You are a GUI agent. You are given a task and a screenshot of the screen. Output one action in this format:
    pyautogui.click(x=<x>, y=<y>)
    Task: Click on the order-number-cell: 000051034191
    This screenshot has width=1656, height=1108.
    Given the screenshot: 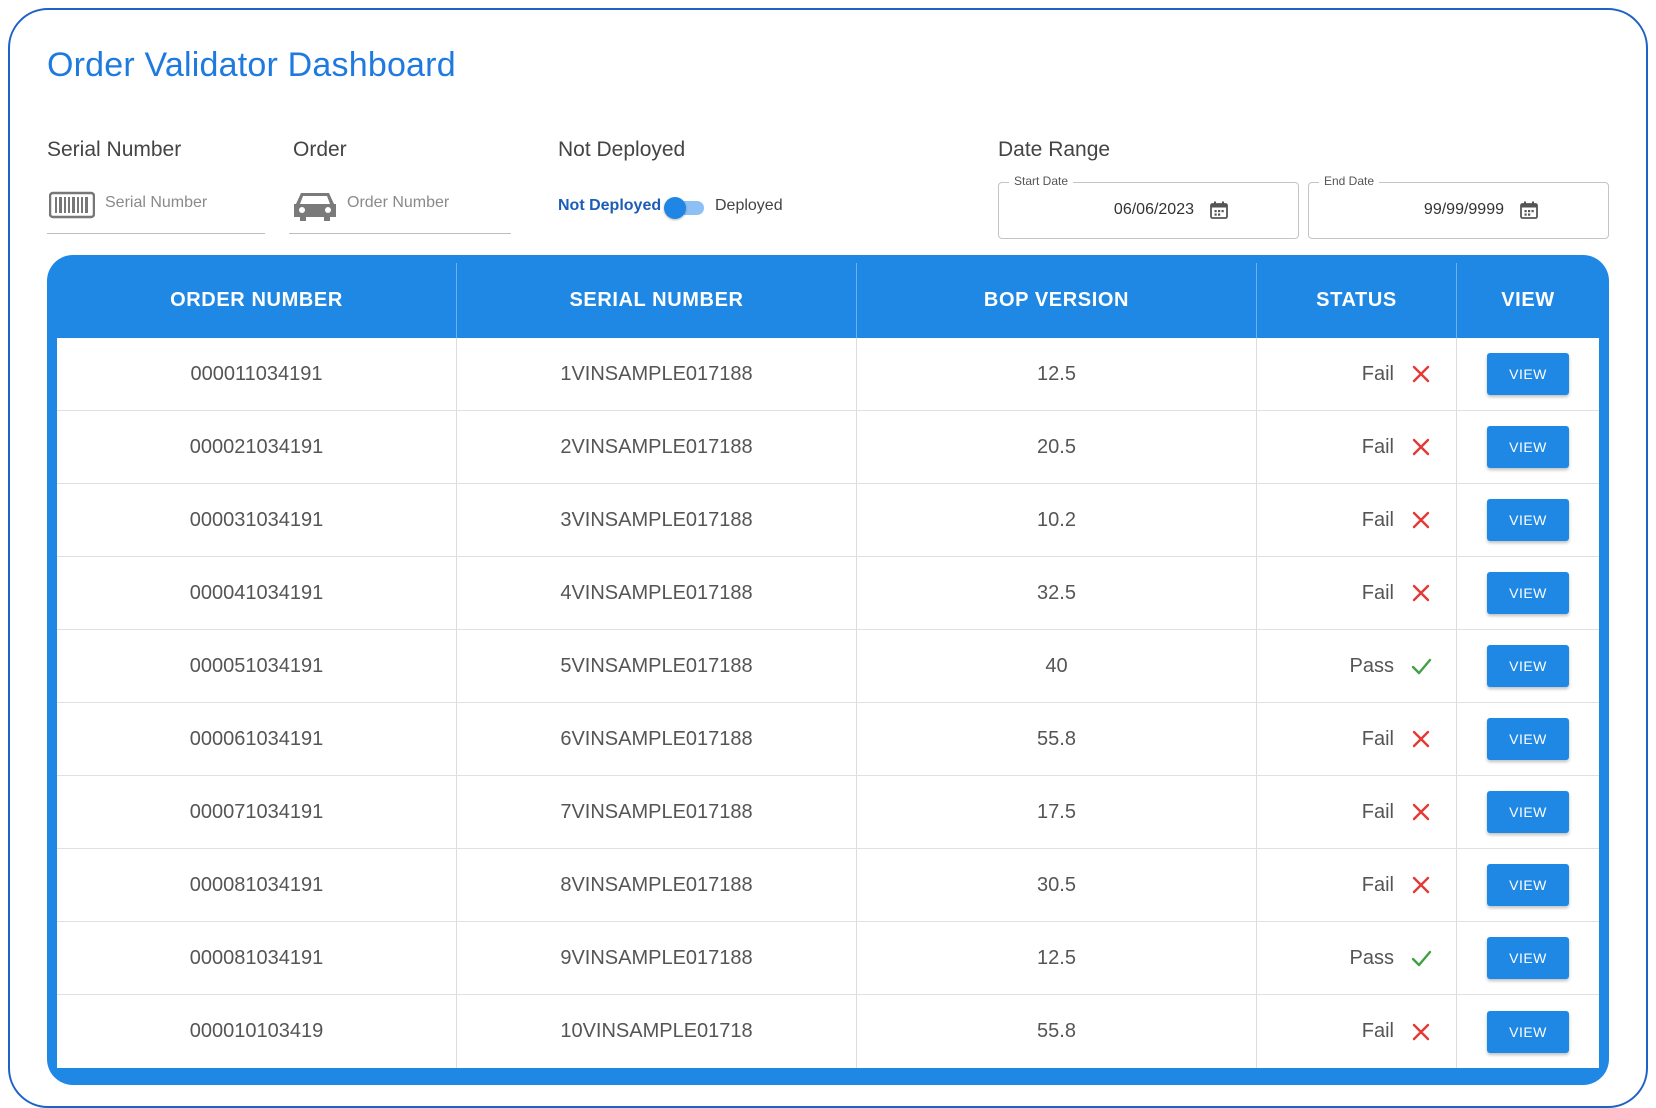 What is the action you would take?
    pyautogui.click(x=257, y=666)
    